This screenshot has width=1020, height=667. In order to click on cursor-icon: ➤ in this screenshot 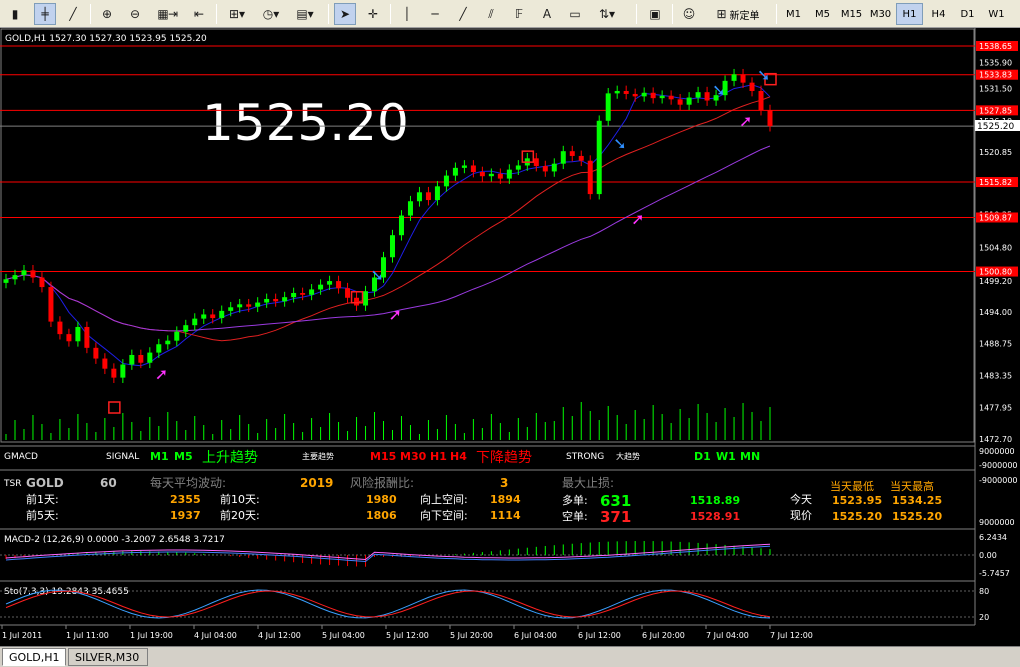, I will do `click(345, 14)`.